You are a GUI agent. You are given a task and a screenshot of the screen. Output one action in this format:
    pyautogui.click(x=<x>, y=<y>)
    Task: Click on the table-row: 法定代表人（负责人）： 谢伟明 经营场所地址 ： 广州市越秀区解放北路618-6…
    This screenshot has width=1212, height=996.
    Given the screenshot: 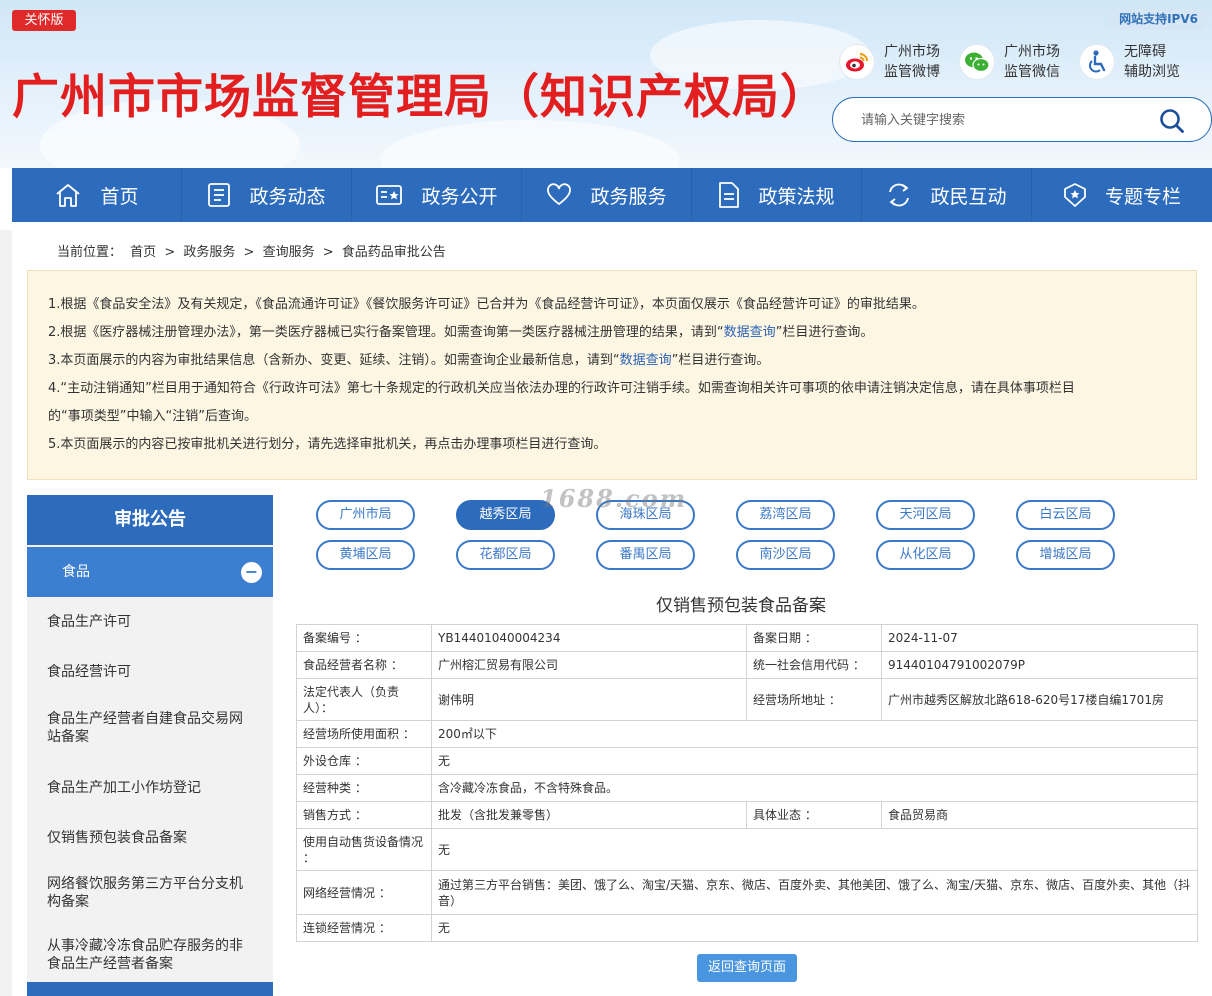 What is the action you would take?
    pyautogui.click(x=747, y=699)
    